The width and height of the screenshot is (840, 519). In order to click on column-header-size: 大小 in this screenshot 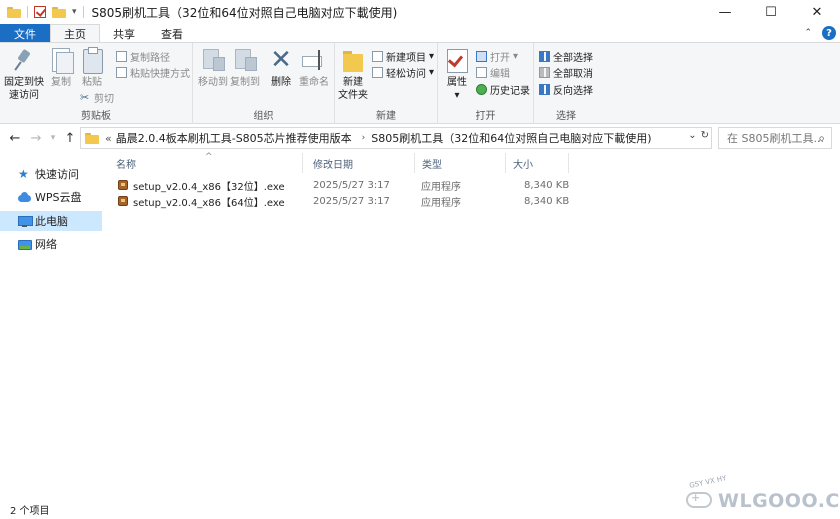, I will do `click(537, 163)`.